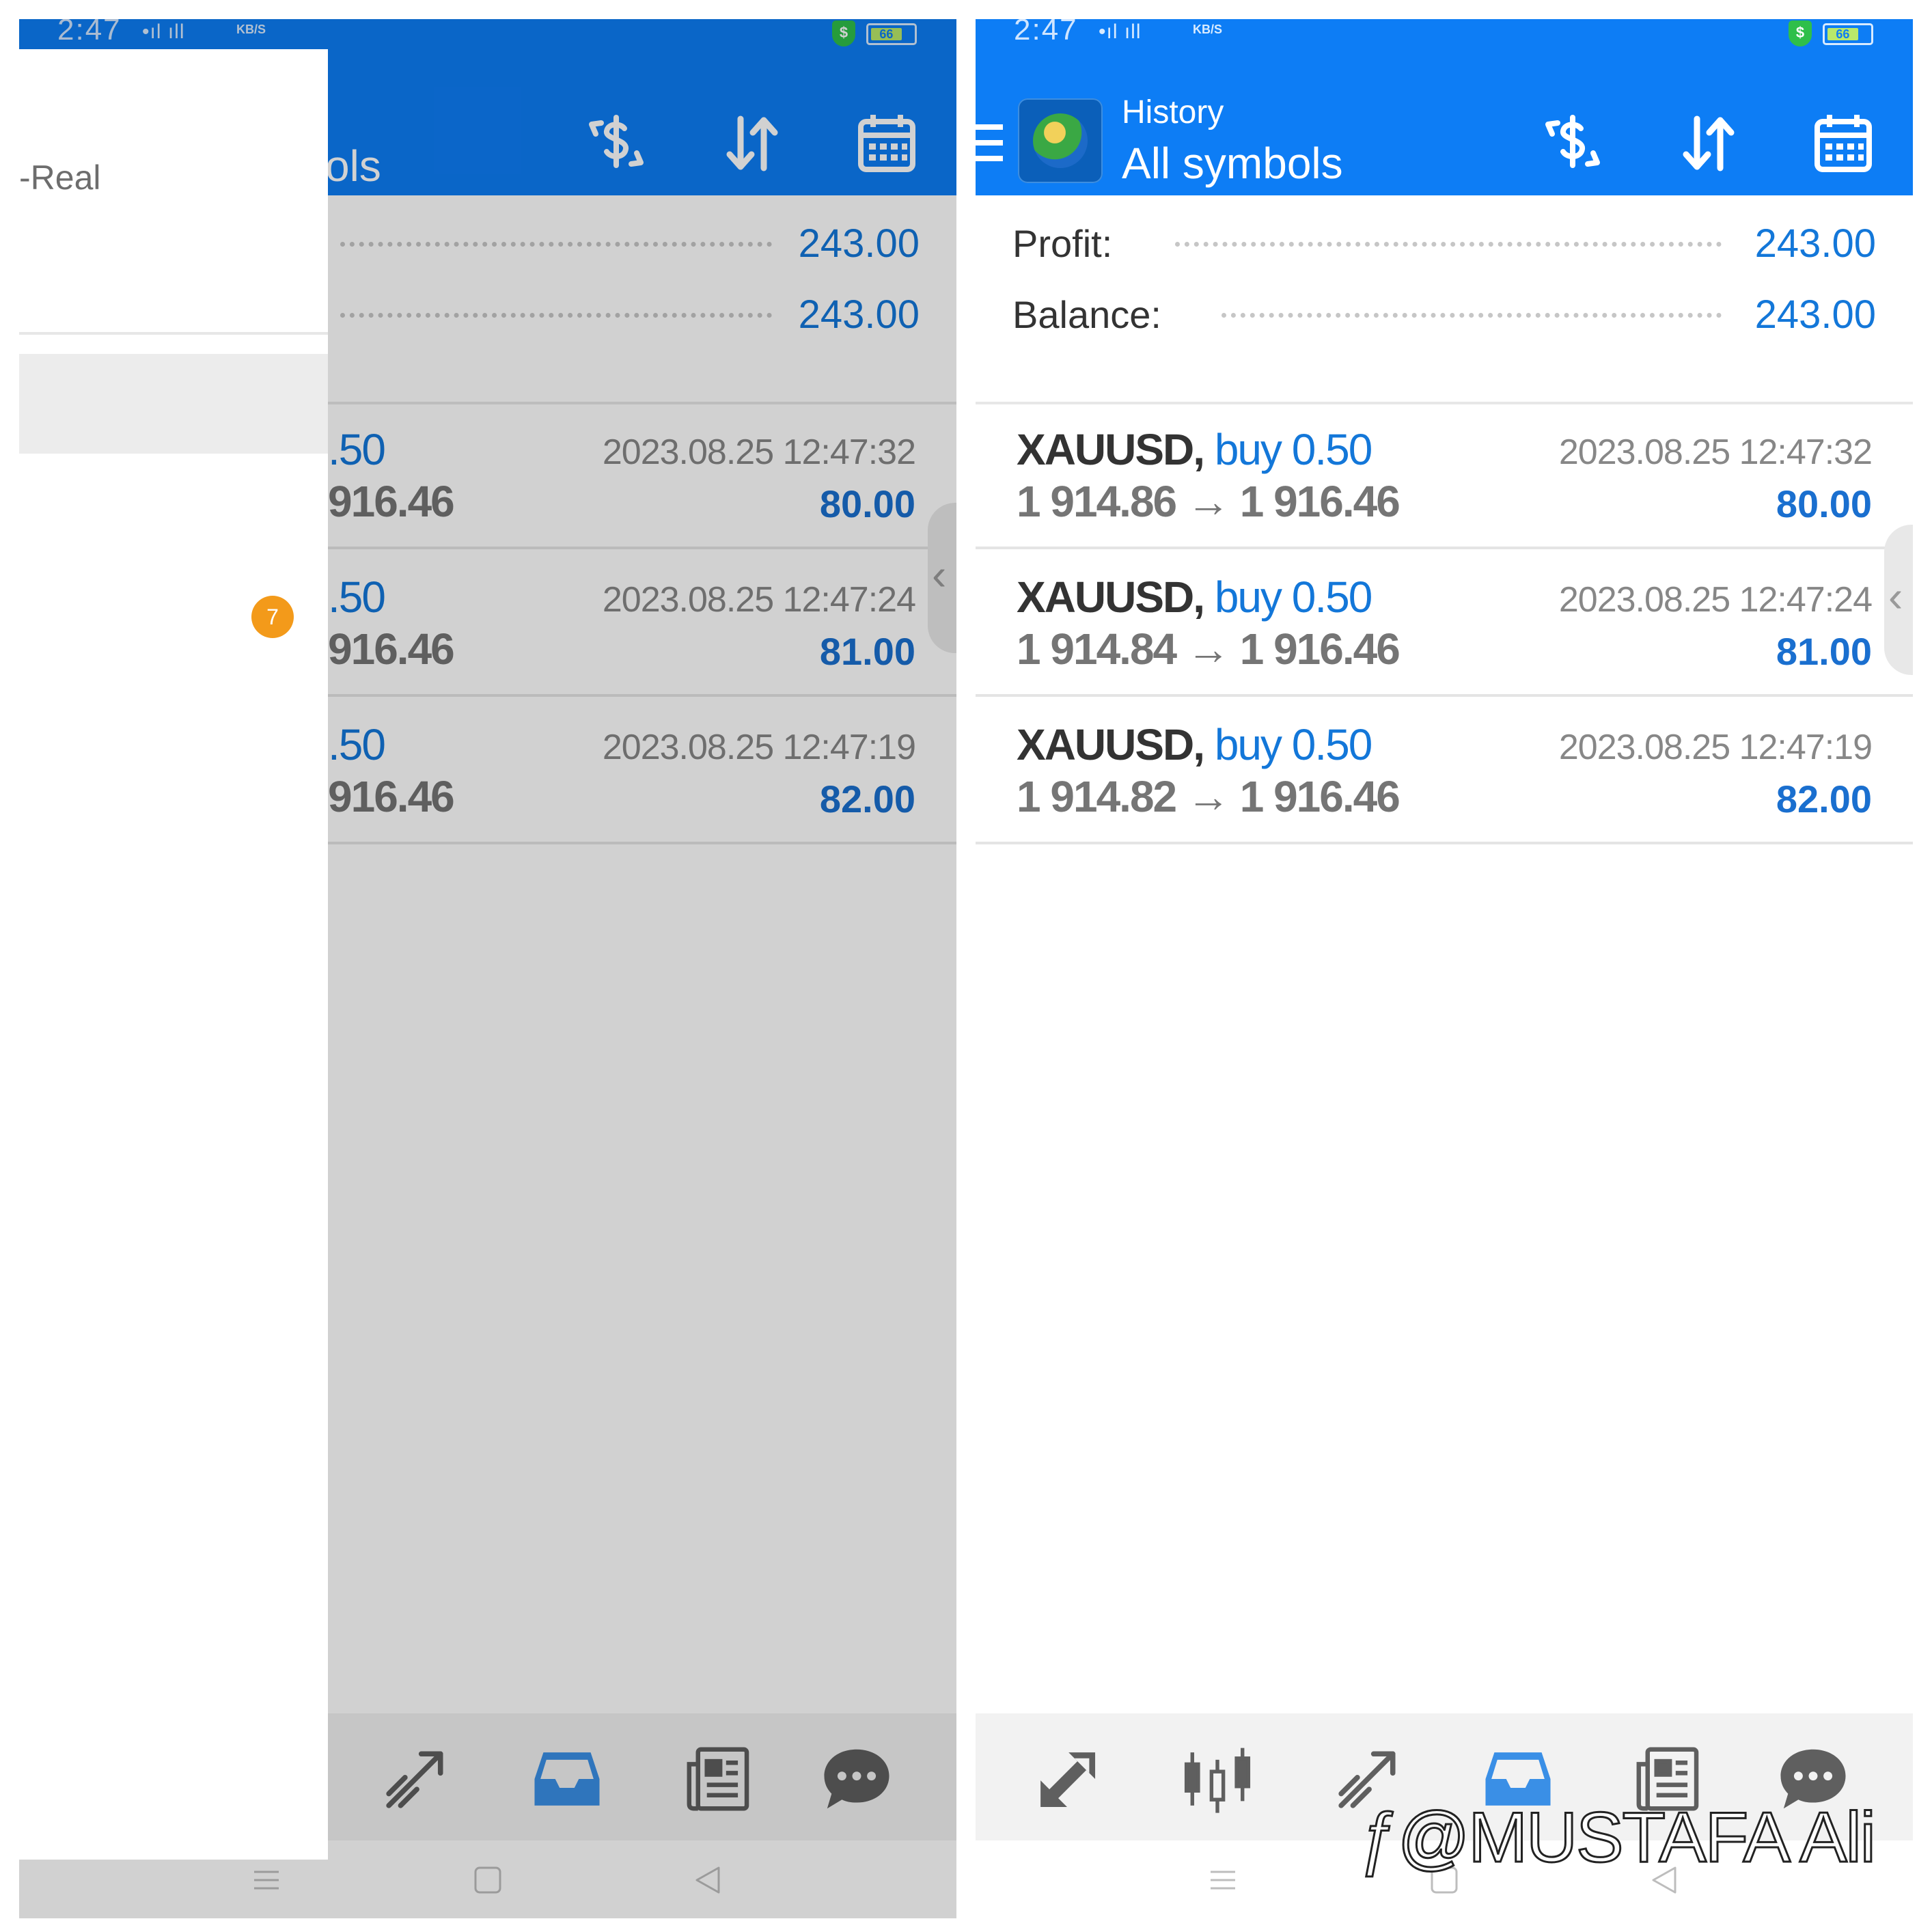 This screenshot has height=1932, width=1932. What do you see at coordinates (1208, 30) in the screenshot?
I see `network-speed: KB/S` at bounding box center [1208, 30].